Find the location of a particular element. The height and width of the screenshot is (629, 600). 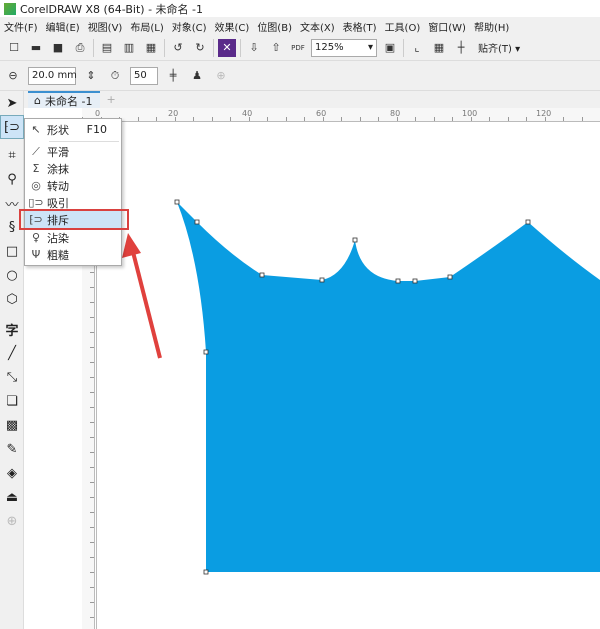

roughen-icon: Ψ is located at coordinates (36, 254).